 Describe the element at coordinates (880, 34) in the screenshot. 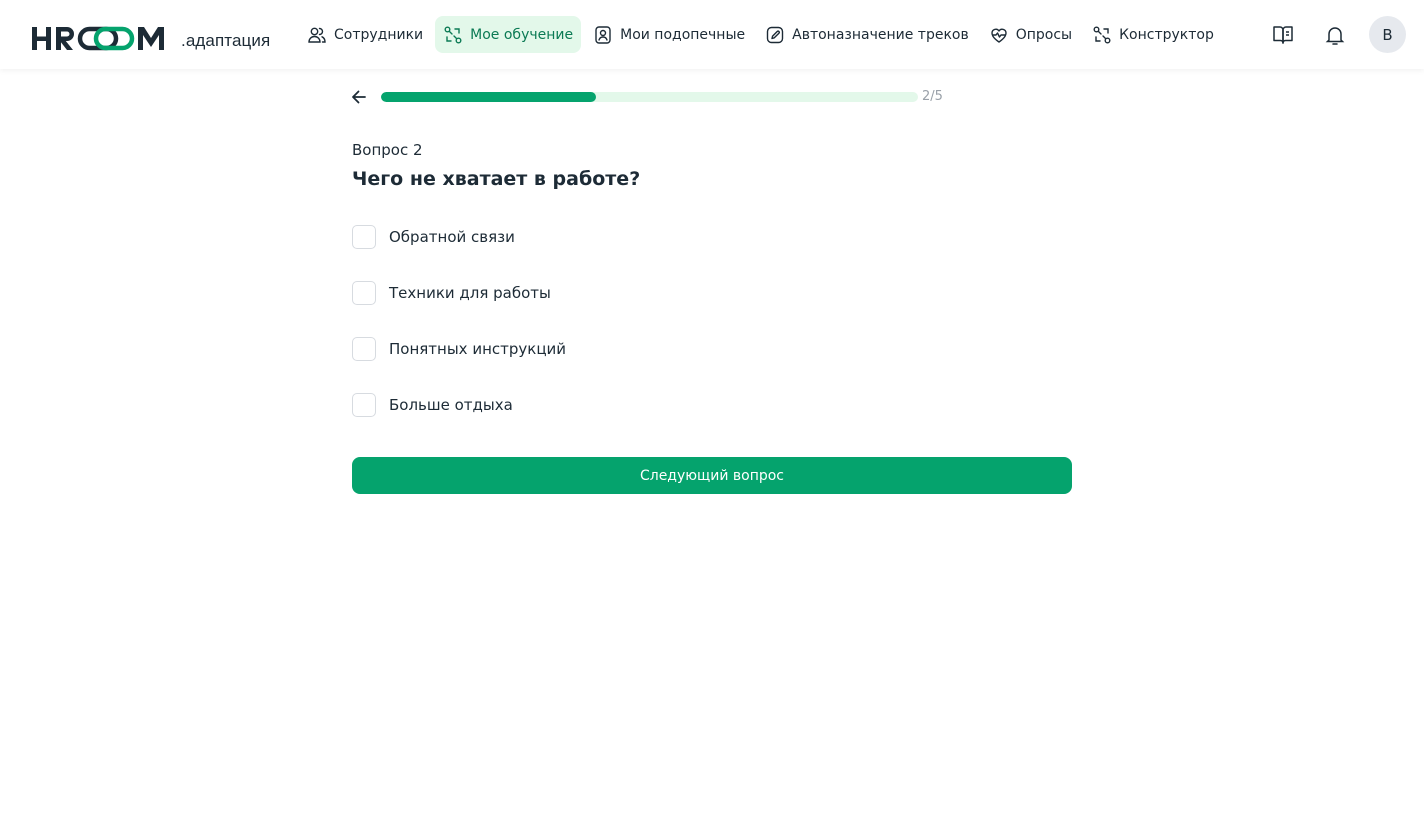

I see `nav-item-label: Автоназначение треков` at that location.